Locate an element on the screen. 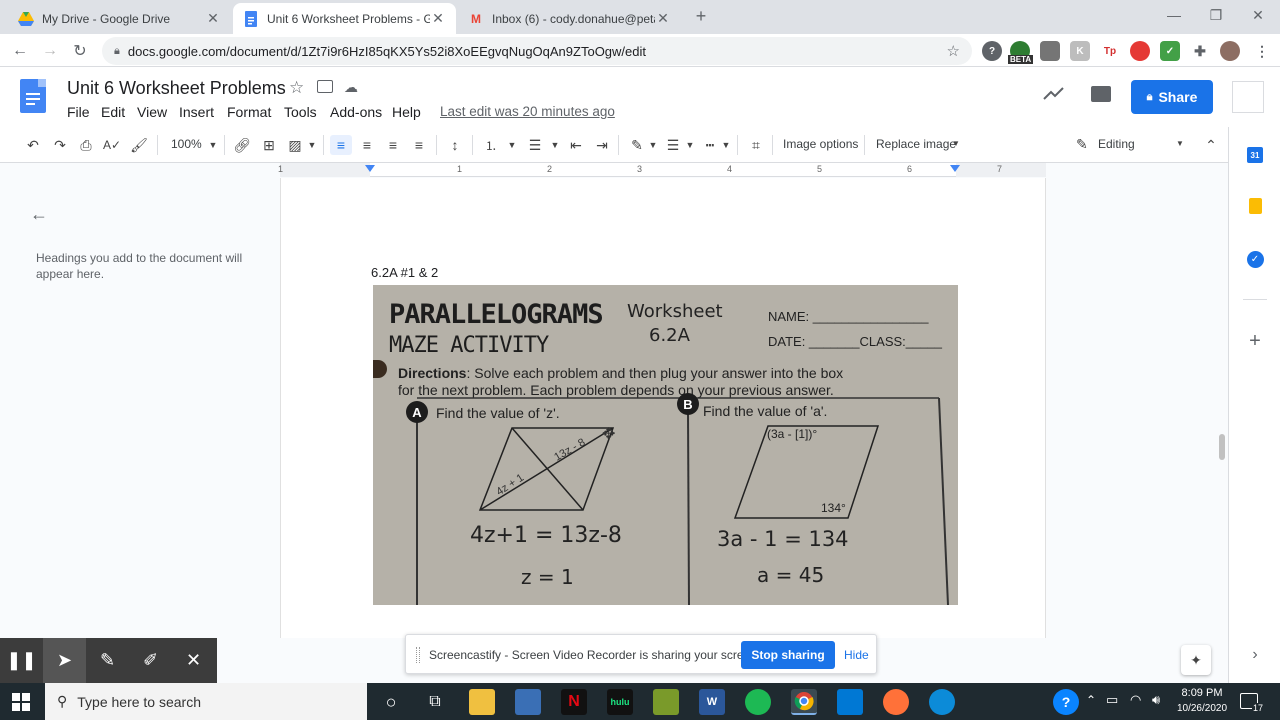  zoom-select: 100% is located at coordinates (186, 144).